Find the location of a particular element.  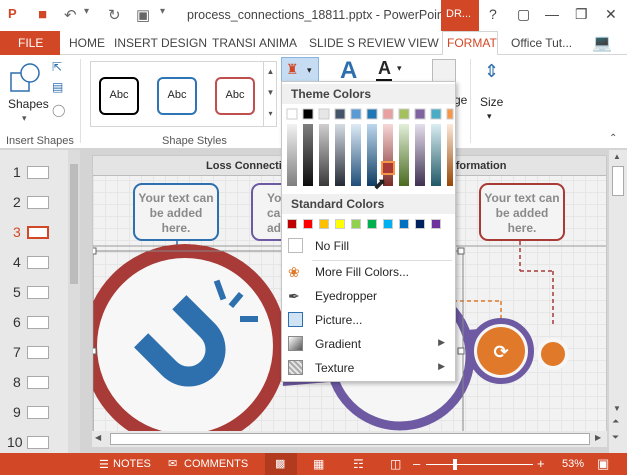

tab-design: DESIGN is located at coordinates (184, 43).